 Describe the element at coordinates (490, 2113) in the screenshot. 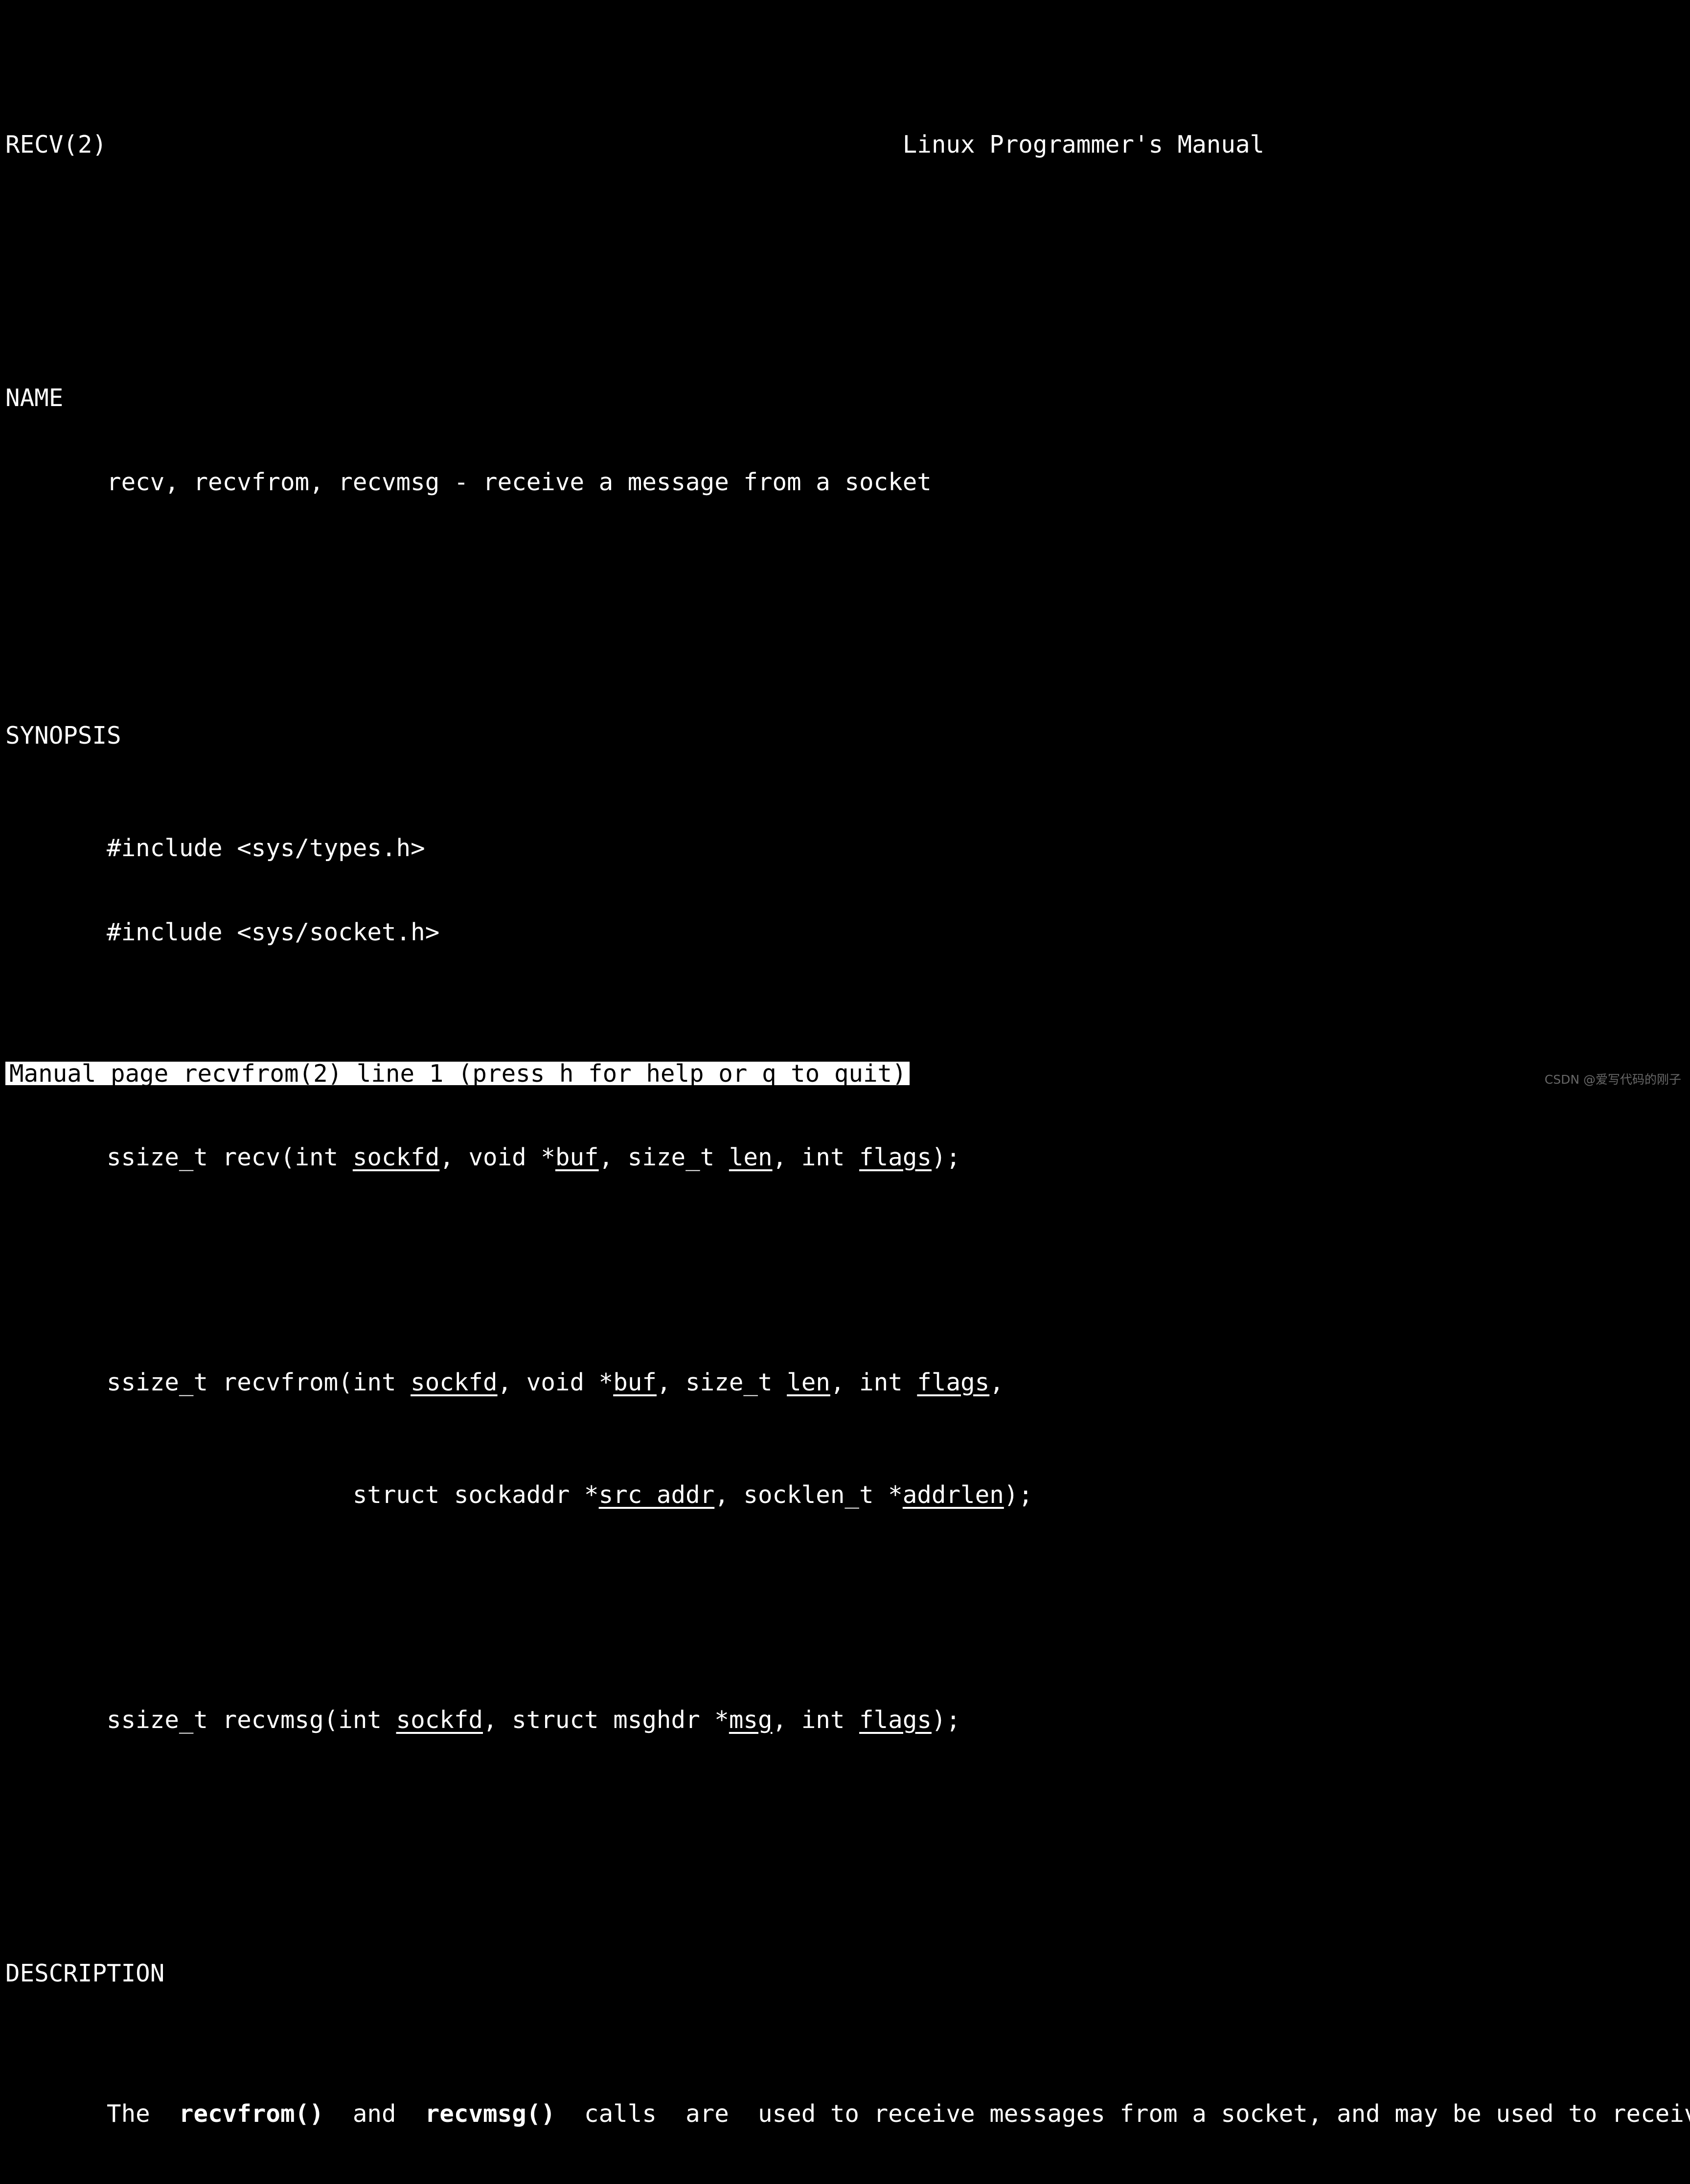

I see `func-recvmsg: recvmsg()` at that location.